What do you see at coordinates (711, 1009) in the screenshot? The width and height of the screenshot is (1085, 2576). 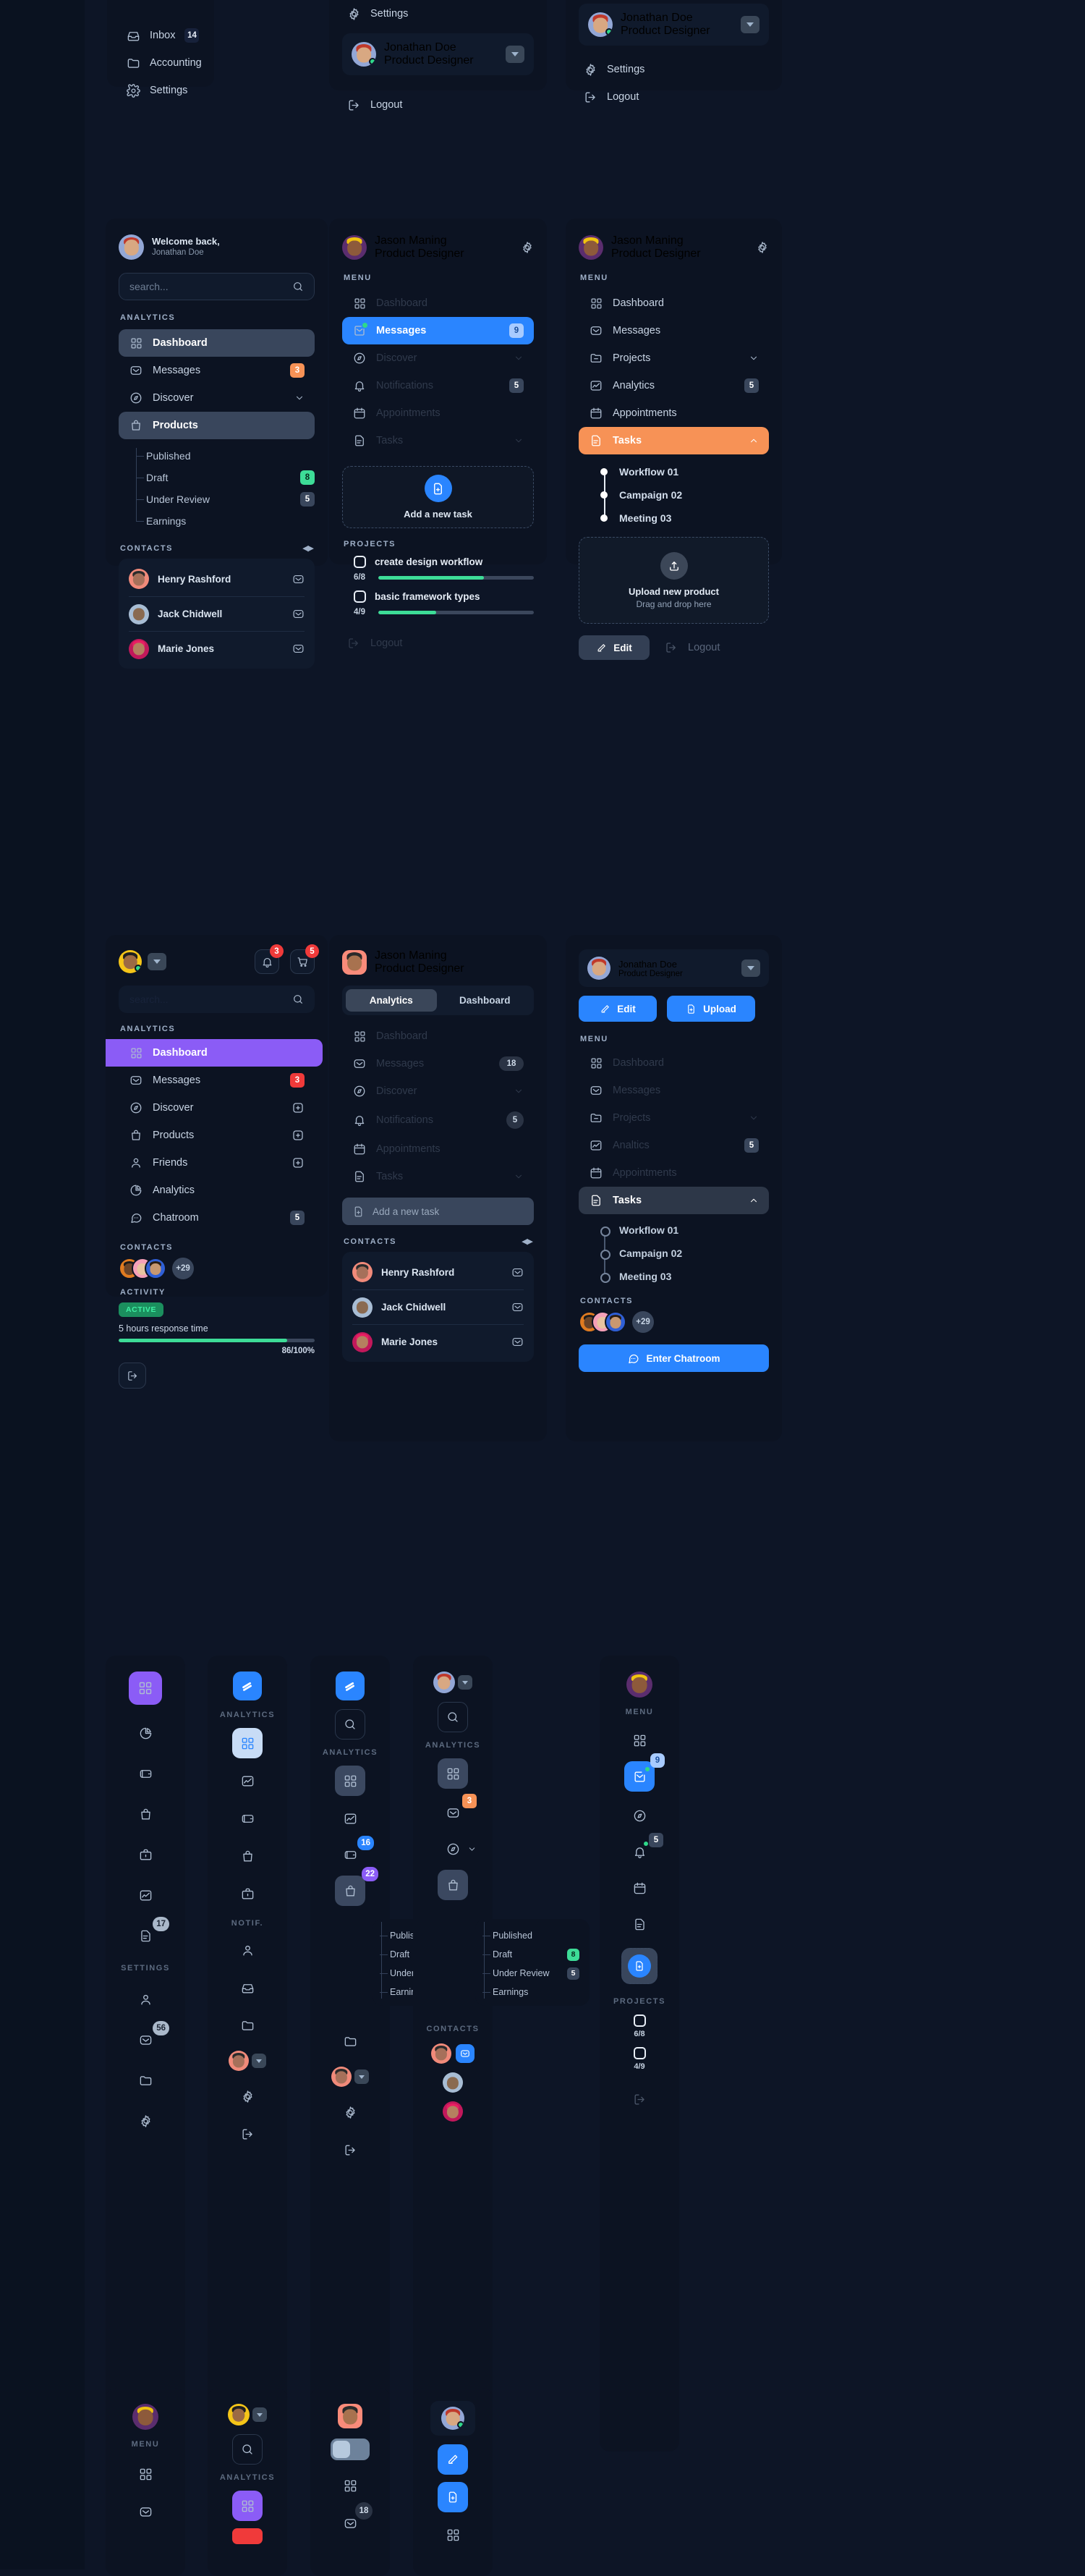 I see `upload-button: Upload` at bounding box center [711, 1009].